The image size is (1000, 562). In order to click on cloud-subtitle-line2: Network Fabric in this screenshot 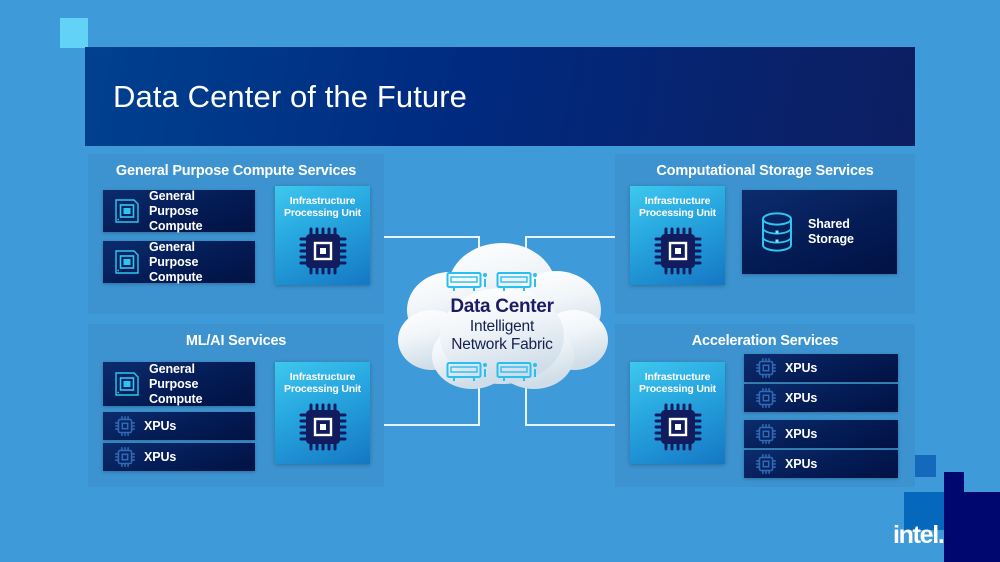, I will do `click(502, 344)`.